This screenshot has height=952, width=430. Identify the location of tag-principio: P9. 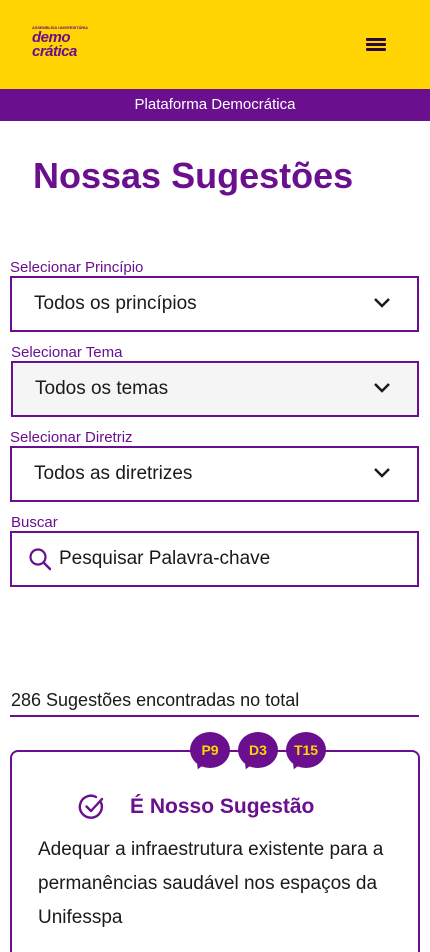
(210, 752).